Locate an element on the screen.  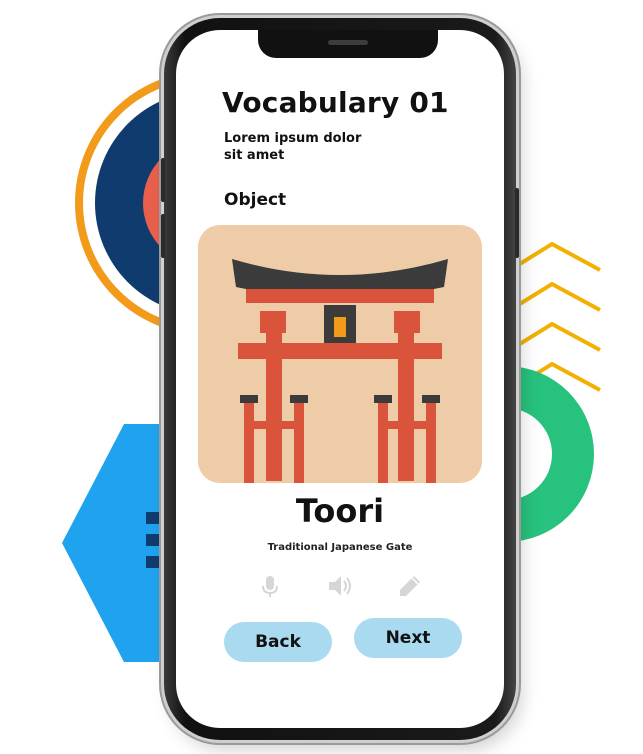
phone-notch is located at coordinates (348, 44).